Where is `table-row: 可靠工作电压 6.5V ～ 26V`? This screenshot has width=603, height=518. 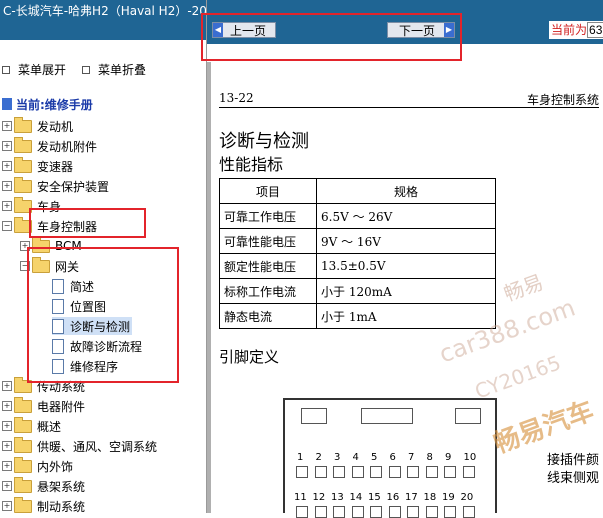 table-row: 可靠工作电压 6.5V ～ 26V is located at coordinates (357, 216).